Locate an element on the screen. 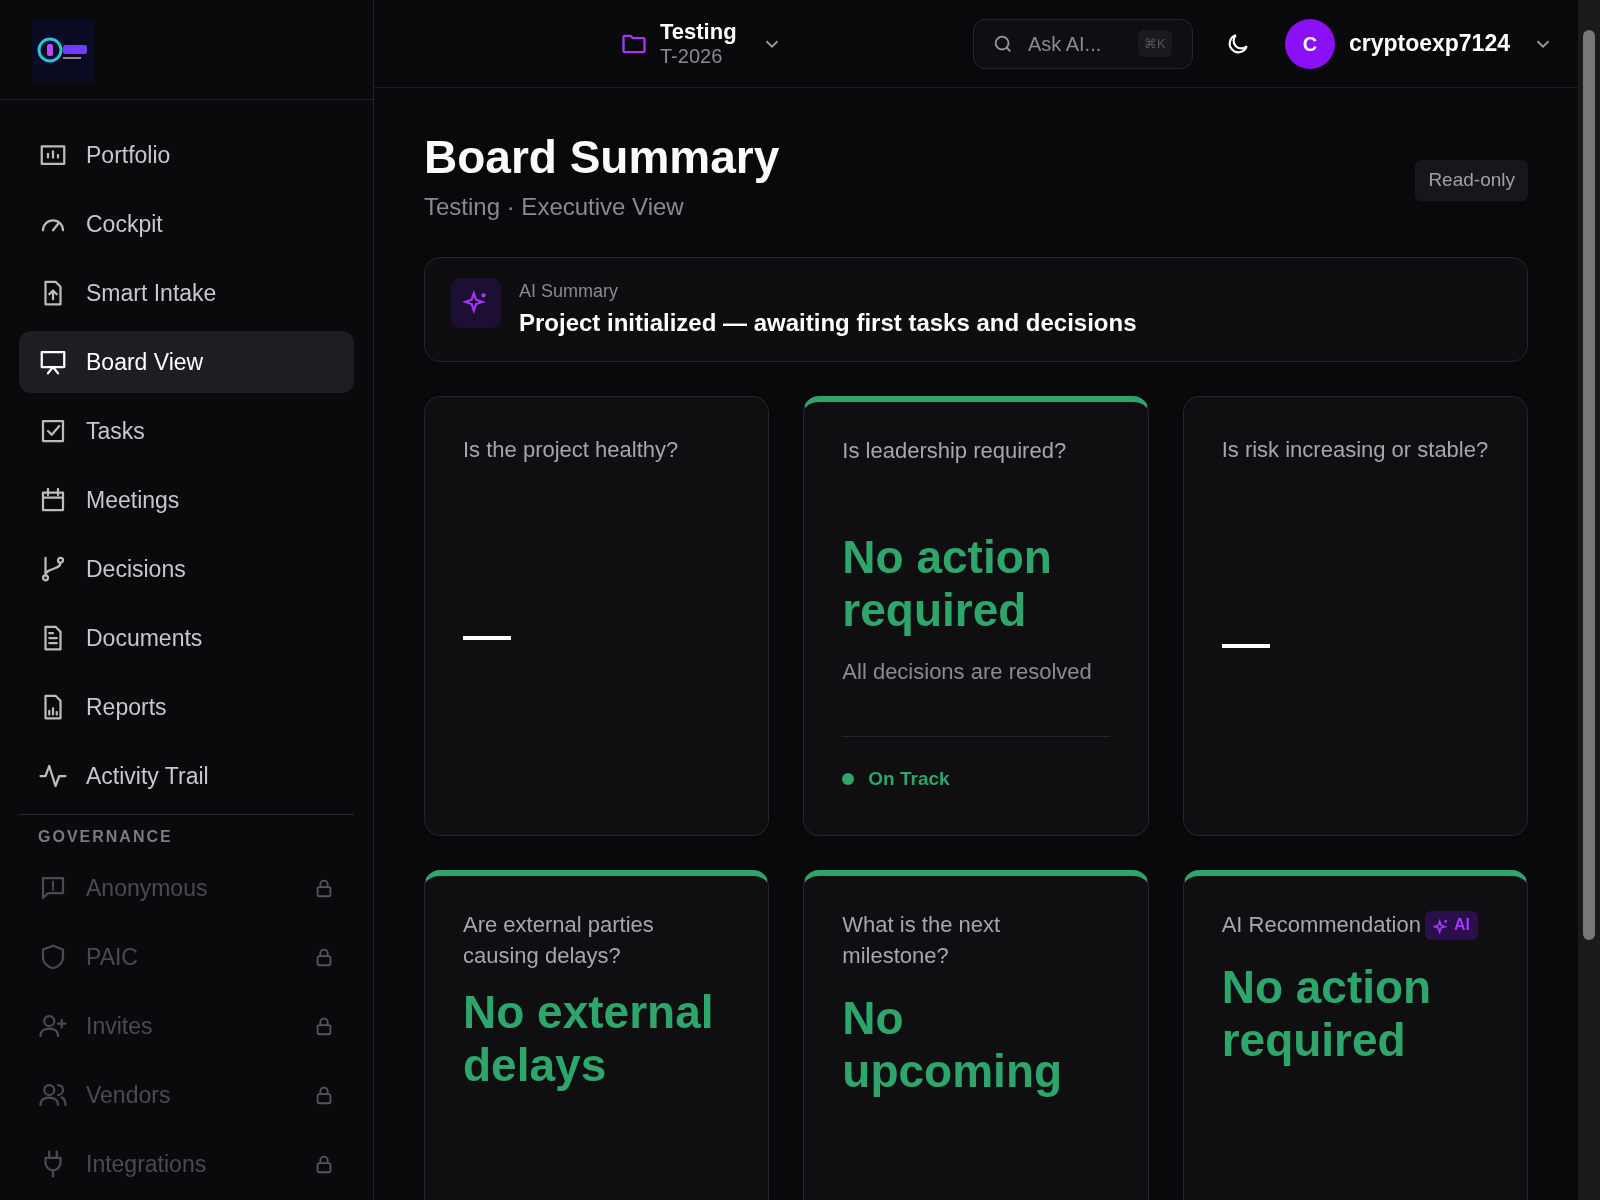 Image resolution: width=1600 pixels, height=1200 pixels. card-question: What is the next milestone? is located at coordinates (922, 940).